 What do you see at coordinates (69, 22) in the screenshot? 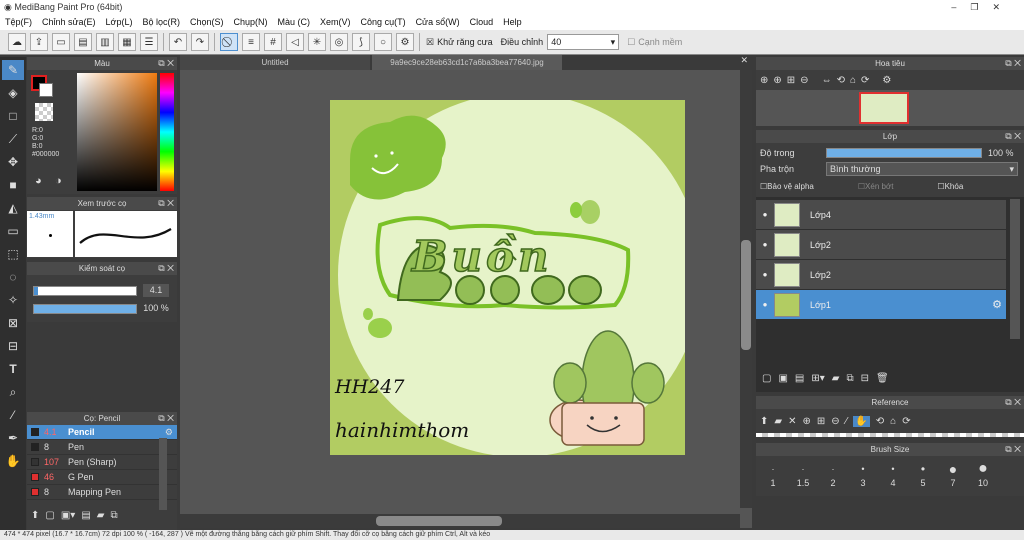
I see `menu-edit: Chỉnh sửa(E)` at bounding box center [69, 22].